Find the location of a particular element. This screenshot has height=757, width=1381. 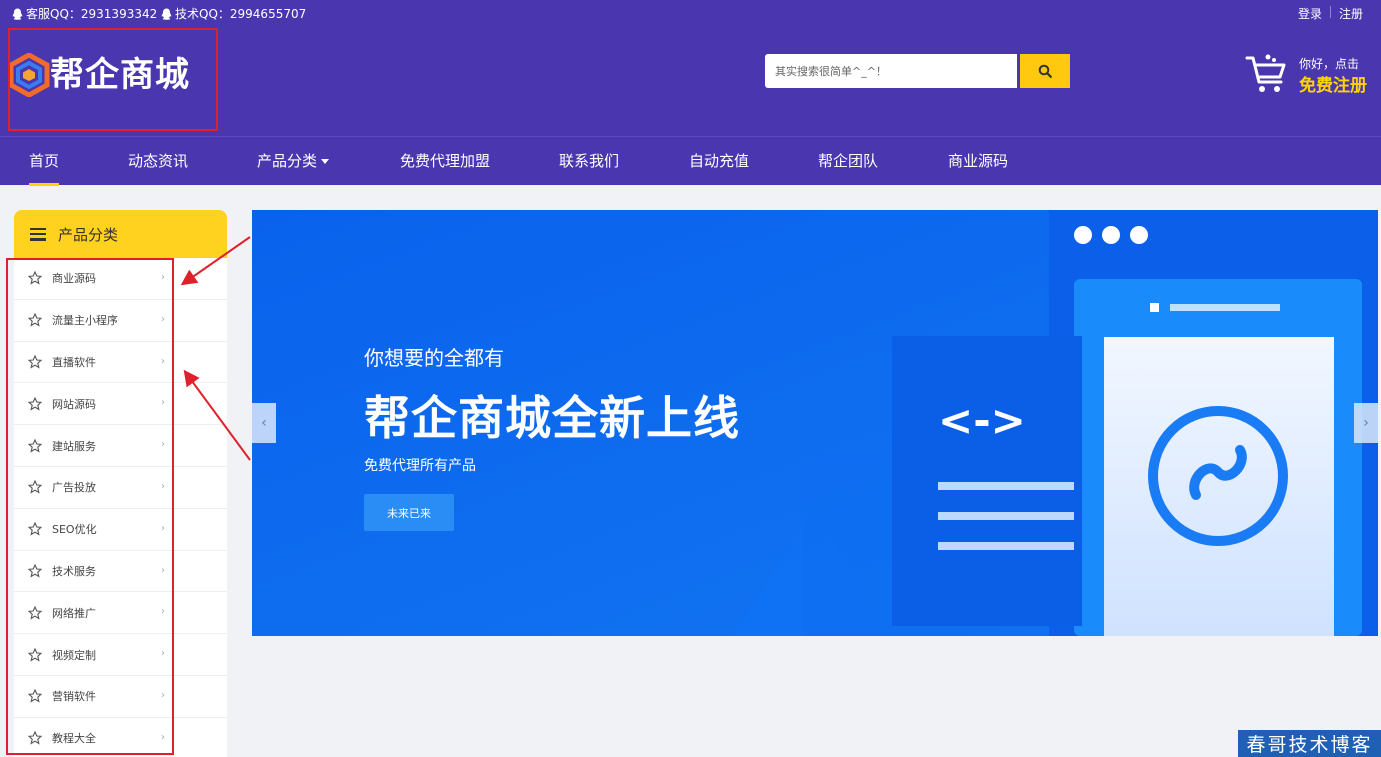

chevron-left-icon: ‹ is located at coordinates (264, 423).